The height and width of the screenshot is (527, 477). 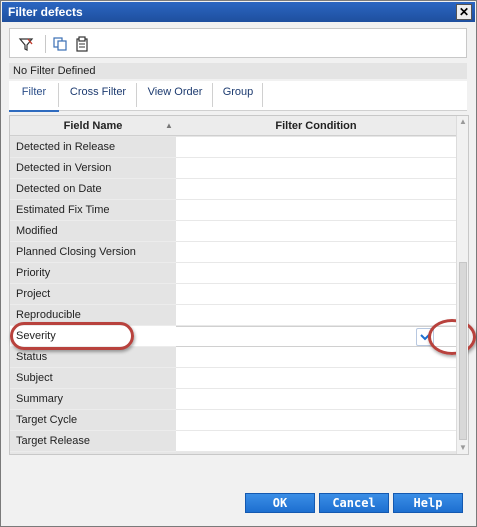 What do you see at coordinates (463, 448) in the screenshot?
I see `scroll-down-icon: ▼` at bounding box center [463, 448].